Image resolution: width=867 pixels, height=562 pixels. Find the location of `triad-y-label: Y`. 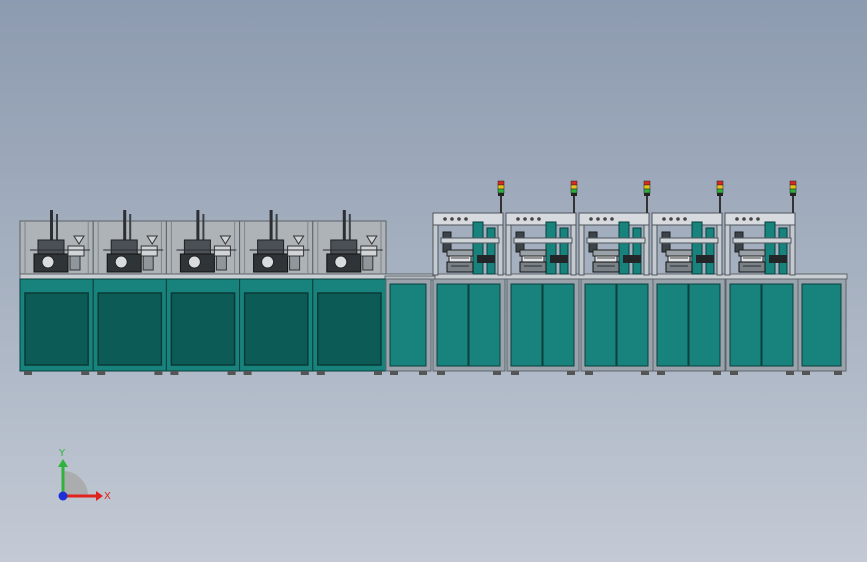

triad-y-label: Y is located at coordinates (62, 453).